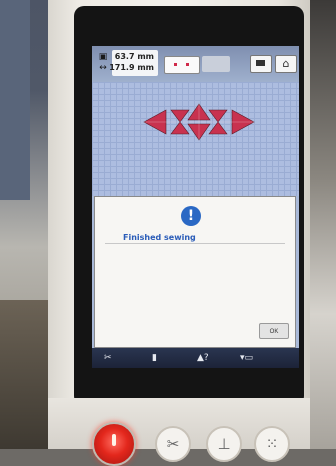 The height and width of the screenshot is (466, 336). What do you see at coordinates (261, 64) in the screenshot?
I see `display-button` at bounding box center [261, 64].